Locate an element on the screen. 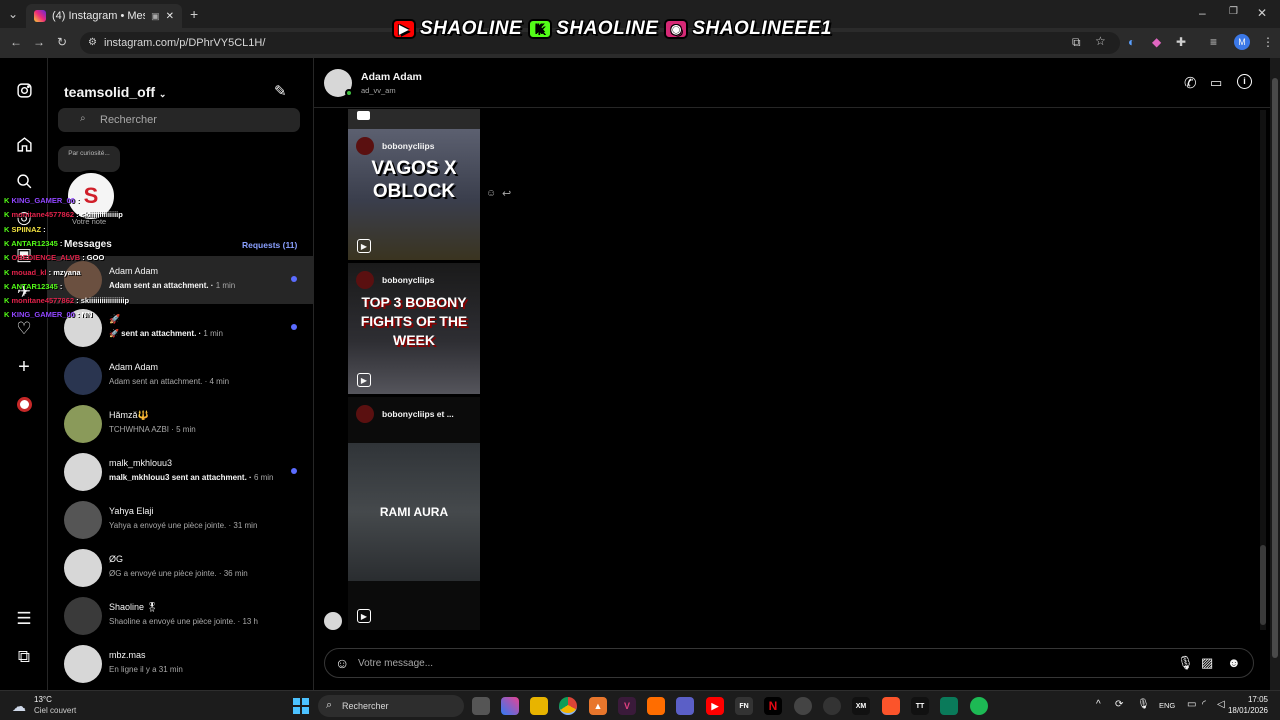 Image resolution: width=1280 pixels, height=720 pixels. page-scrollbar-thumb is located at coordinates (1275, 368).